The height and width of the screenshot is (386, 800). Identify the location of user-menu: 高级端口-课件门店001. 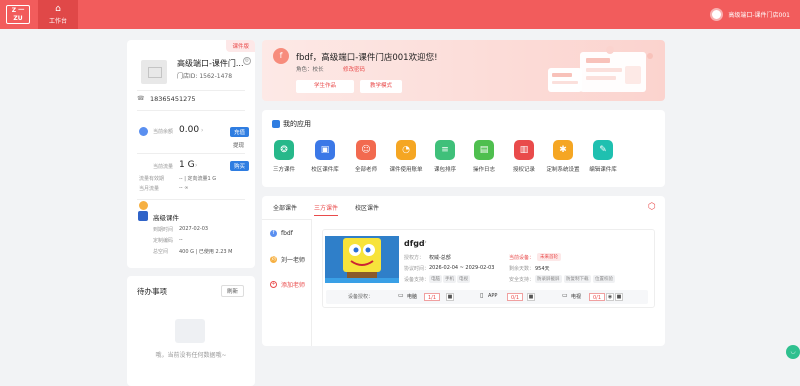
(750, 14).